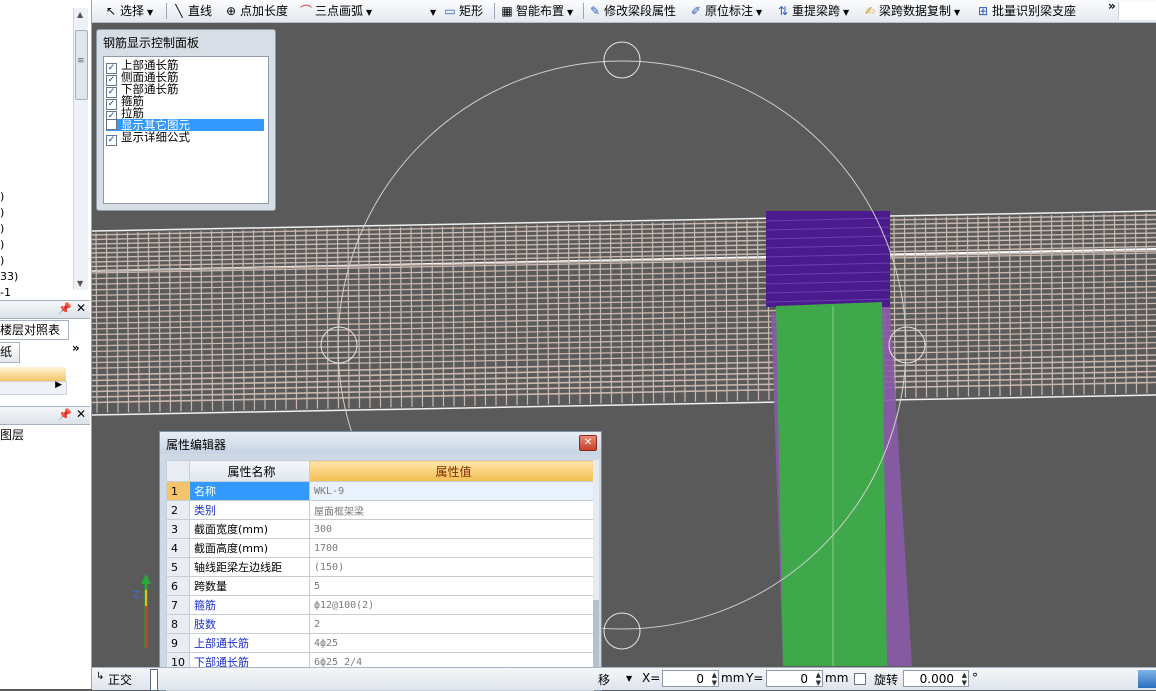  What do you see at coordinates (256, 11) in the screenshot?
I see `point-length-button: ⊕ 点加长度` at bounding box center [256, 11].